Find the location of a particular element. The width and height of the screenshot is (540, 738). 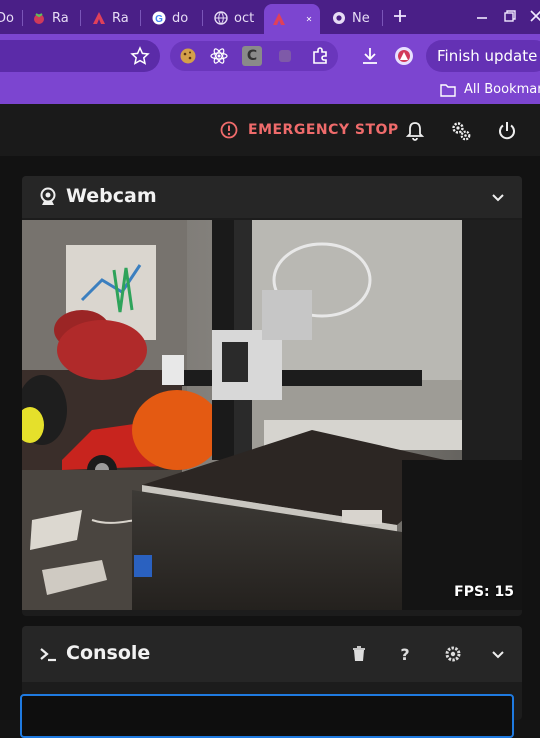

tab-label: Do is located at coordinates (7, 18).